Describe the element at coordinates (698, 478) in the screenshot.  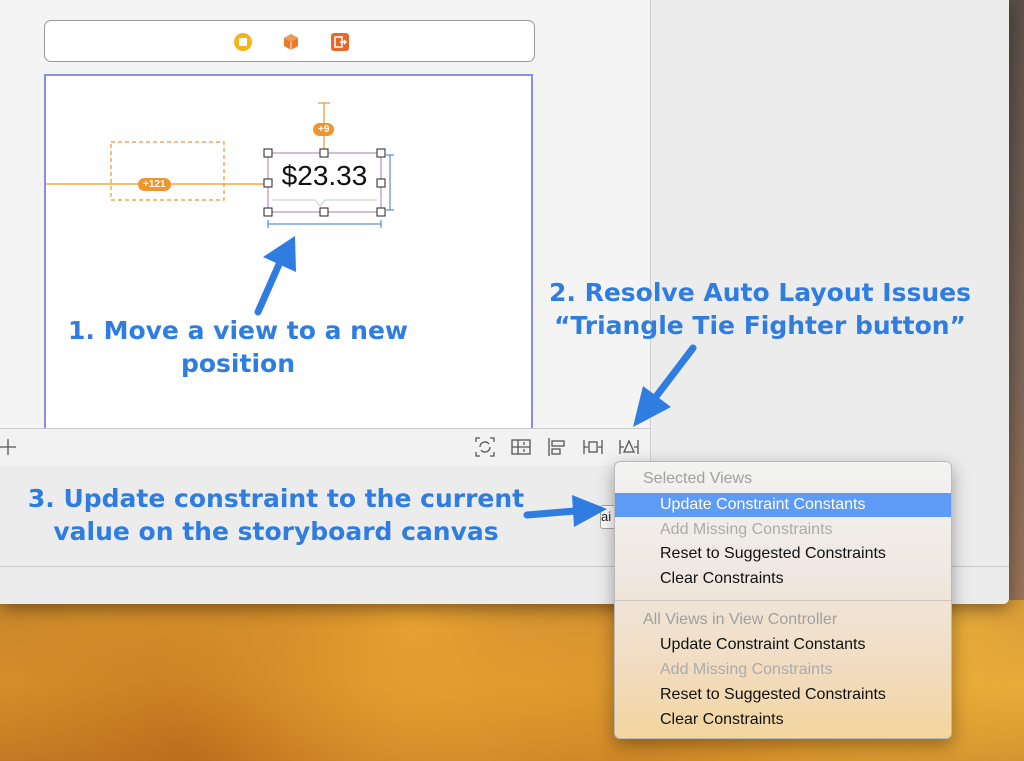
I see `menu-header-selected-views: Selected Views` at that location.